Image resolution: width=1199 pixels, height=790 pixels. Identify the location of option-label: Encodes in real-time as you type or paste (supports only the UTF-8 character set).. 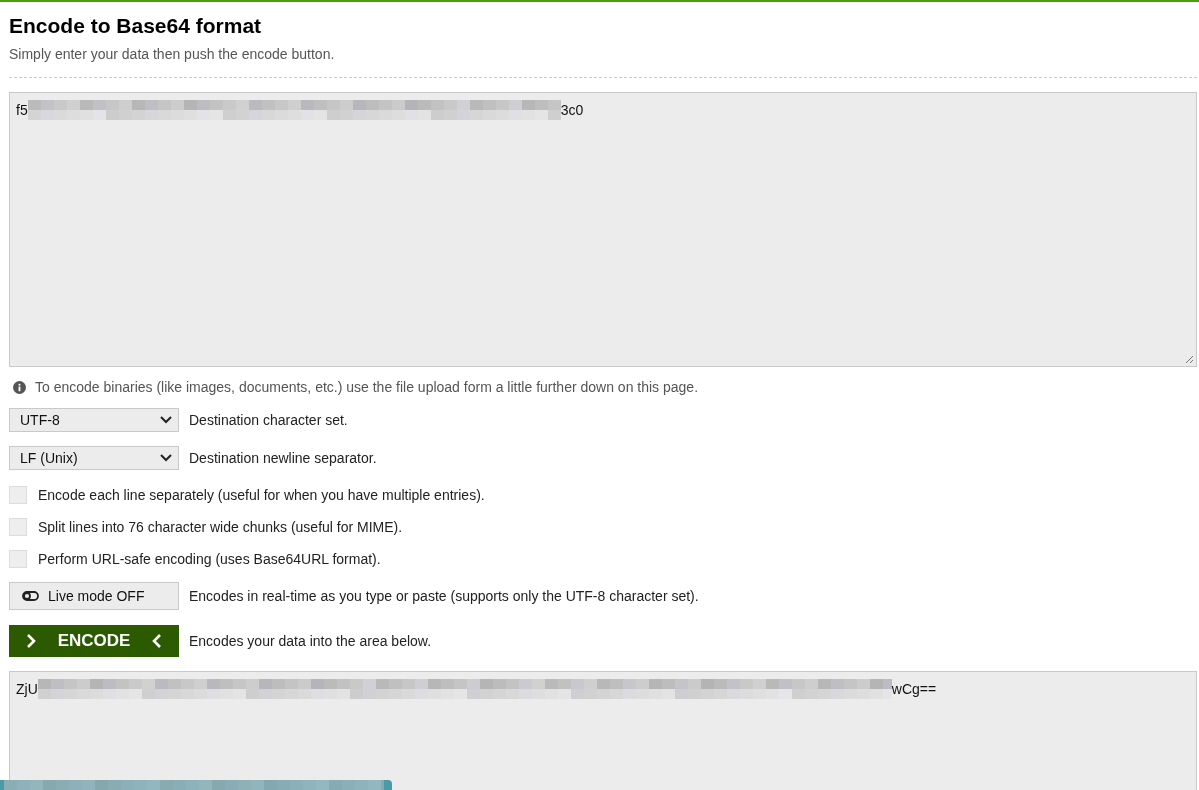
(444, 596).